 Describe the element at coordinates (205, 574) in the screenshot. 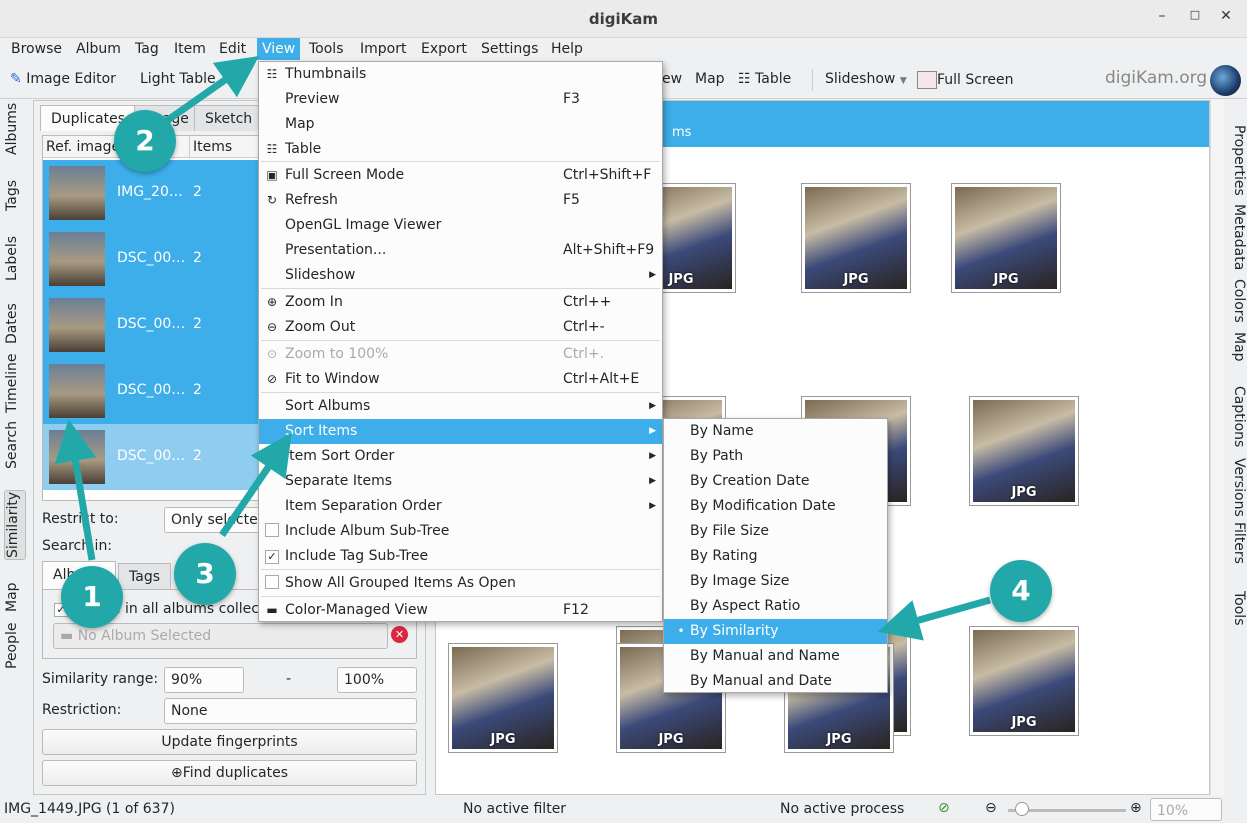

I see `annotation-badge-3: 3` at that location.